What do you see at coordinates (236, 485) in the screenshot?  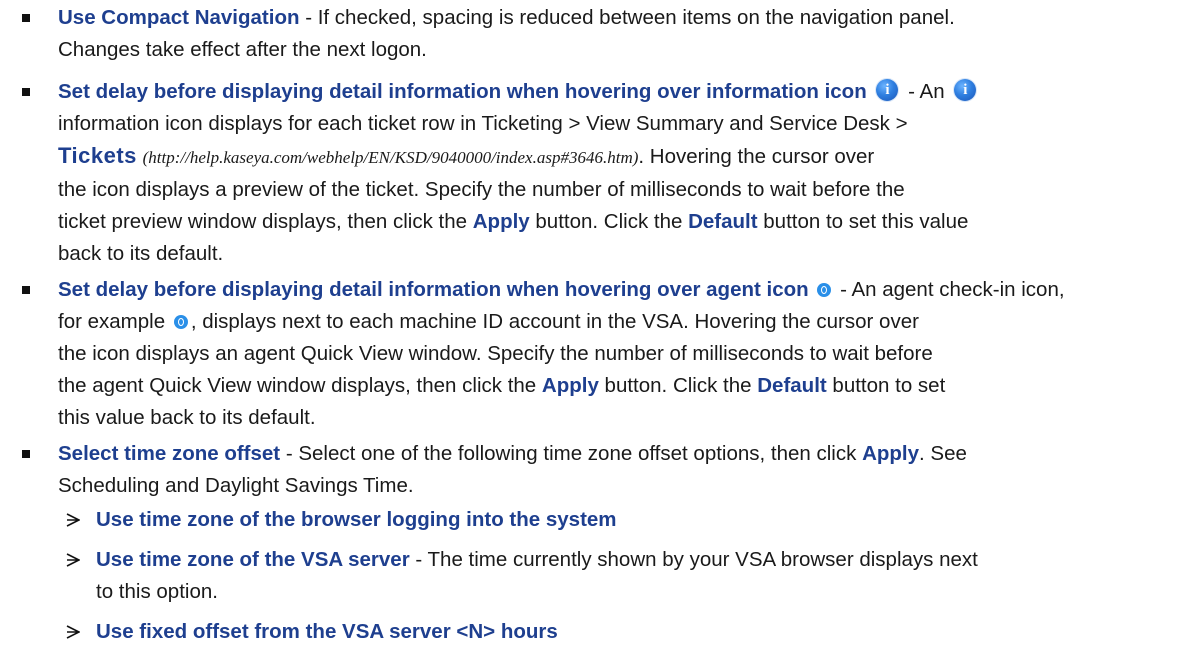 I see `desc-text: Scheduling and Daylight Savings Time.` at bounding box center [236, 485].